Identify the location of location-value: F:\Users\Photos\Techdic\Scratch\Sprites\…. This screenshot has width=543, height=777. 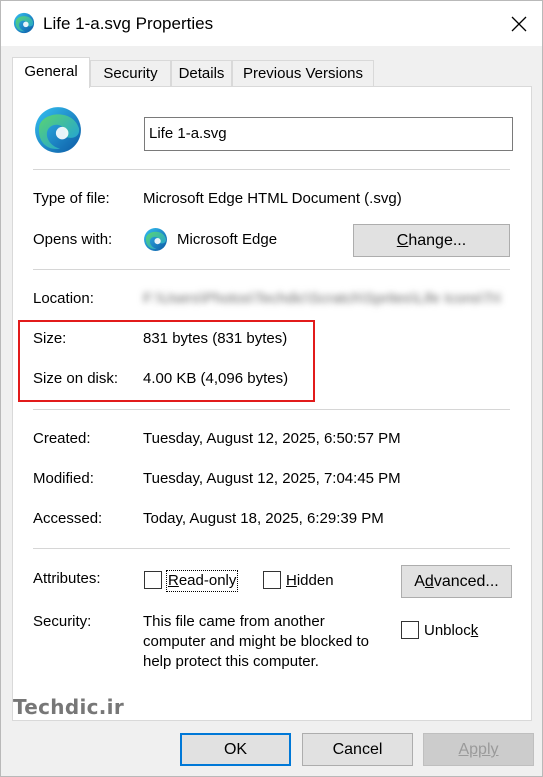
(322, 298).